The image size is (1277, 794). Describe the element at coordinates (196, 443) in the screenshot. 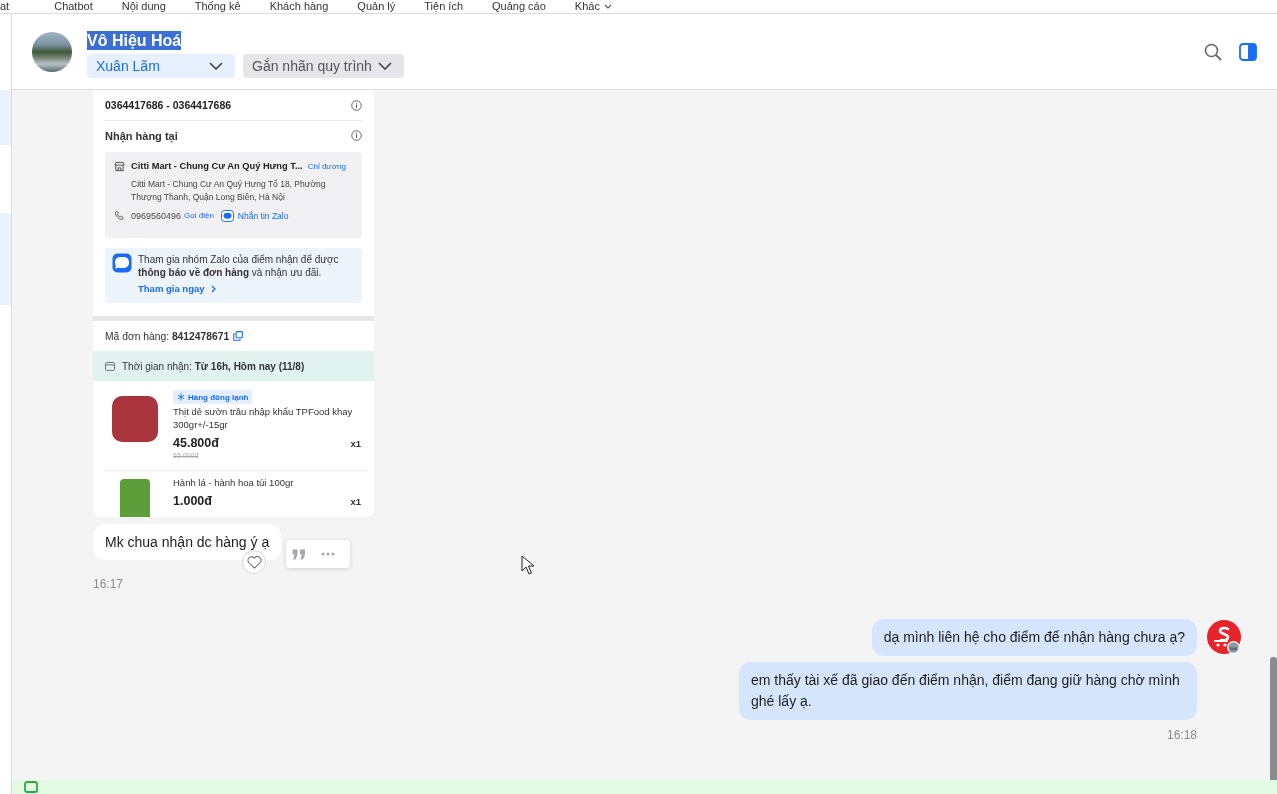

I see `product-price: 45.800đ` at that location.